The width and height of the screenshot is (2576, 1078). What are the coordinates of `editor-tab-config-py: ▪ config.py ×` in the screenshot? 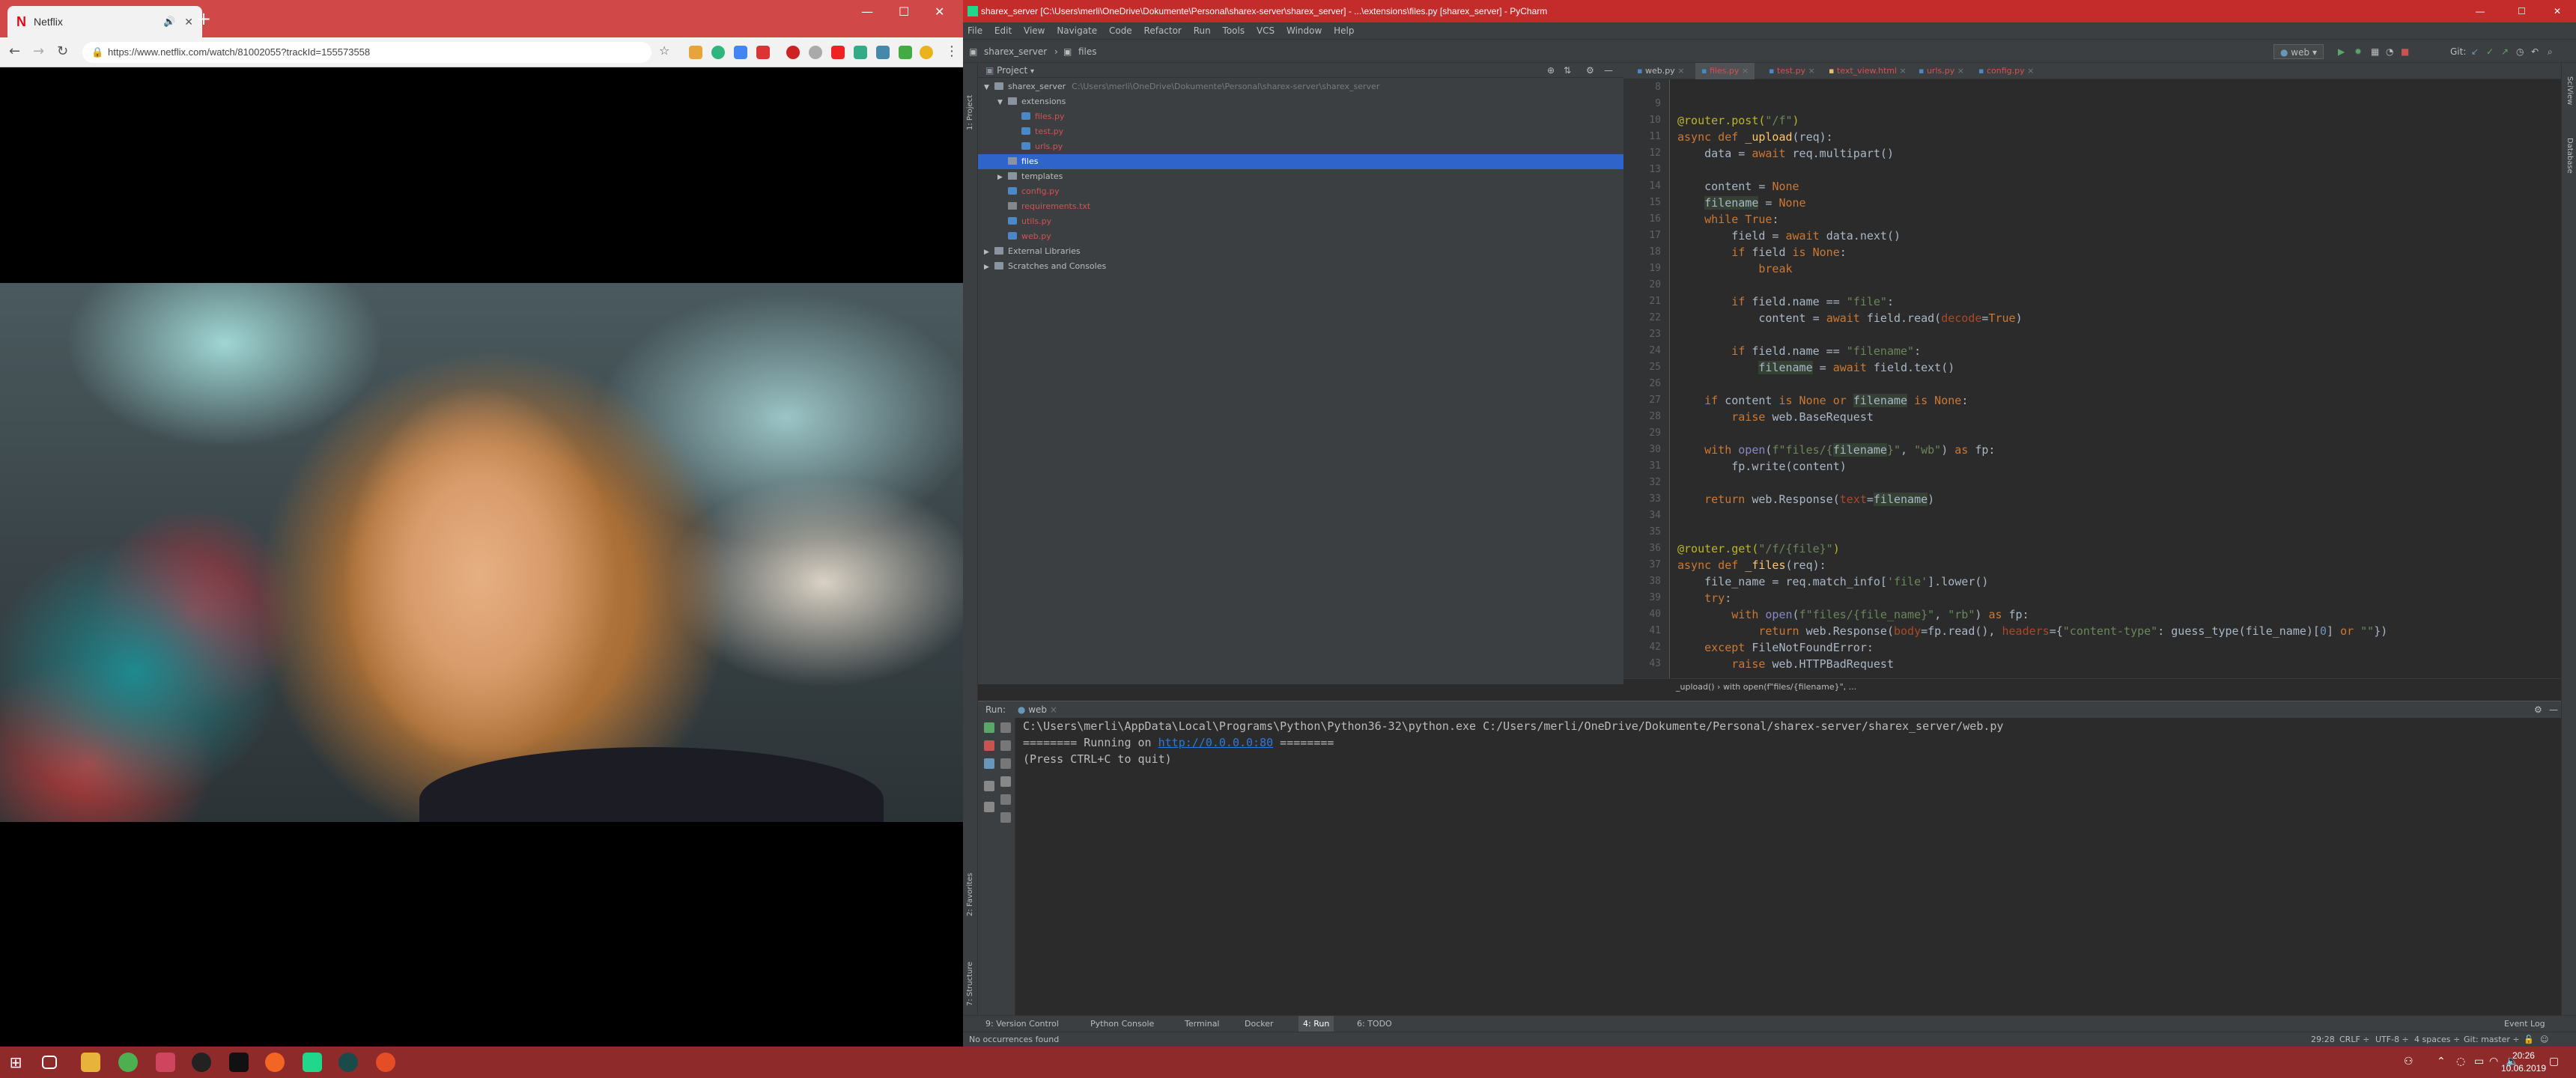 It's located at (2006, 71).